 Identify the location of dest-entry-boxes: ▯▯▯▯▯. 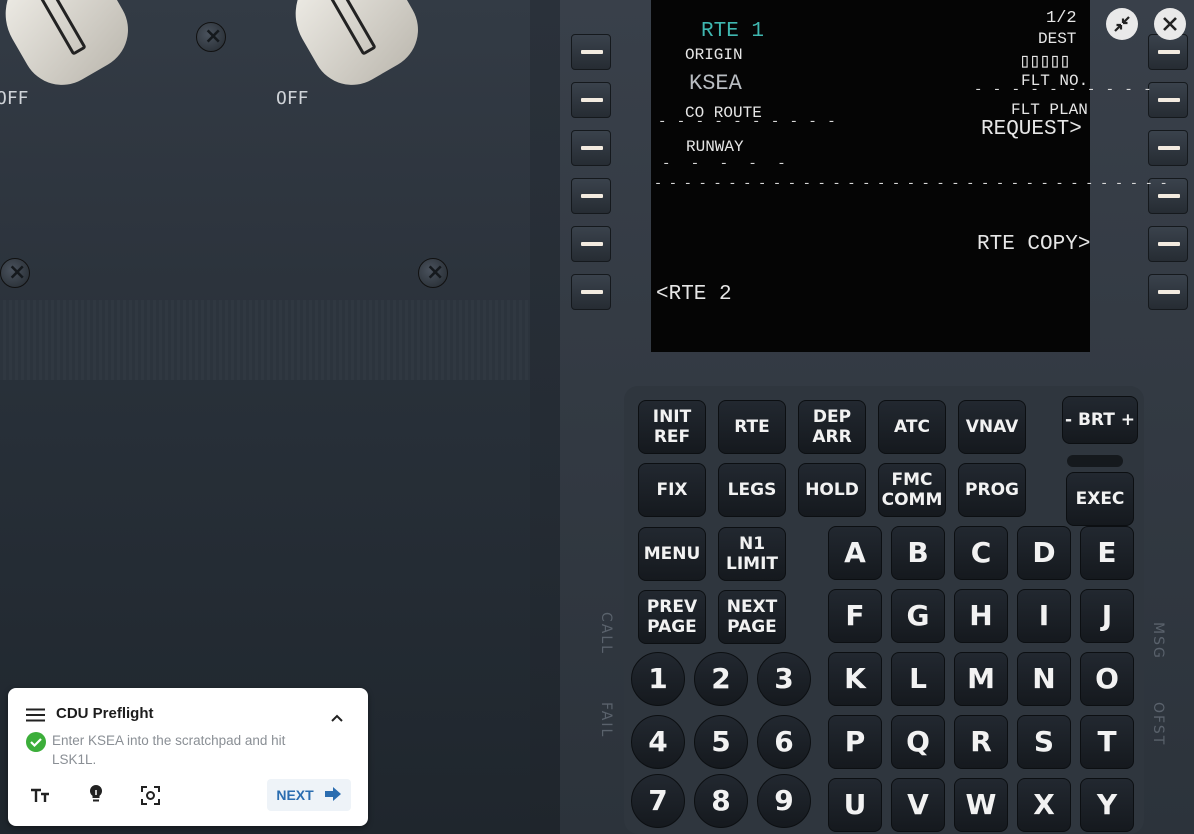
(1045, 62).